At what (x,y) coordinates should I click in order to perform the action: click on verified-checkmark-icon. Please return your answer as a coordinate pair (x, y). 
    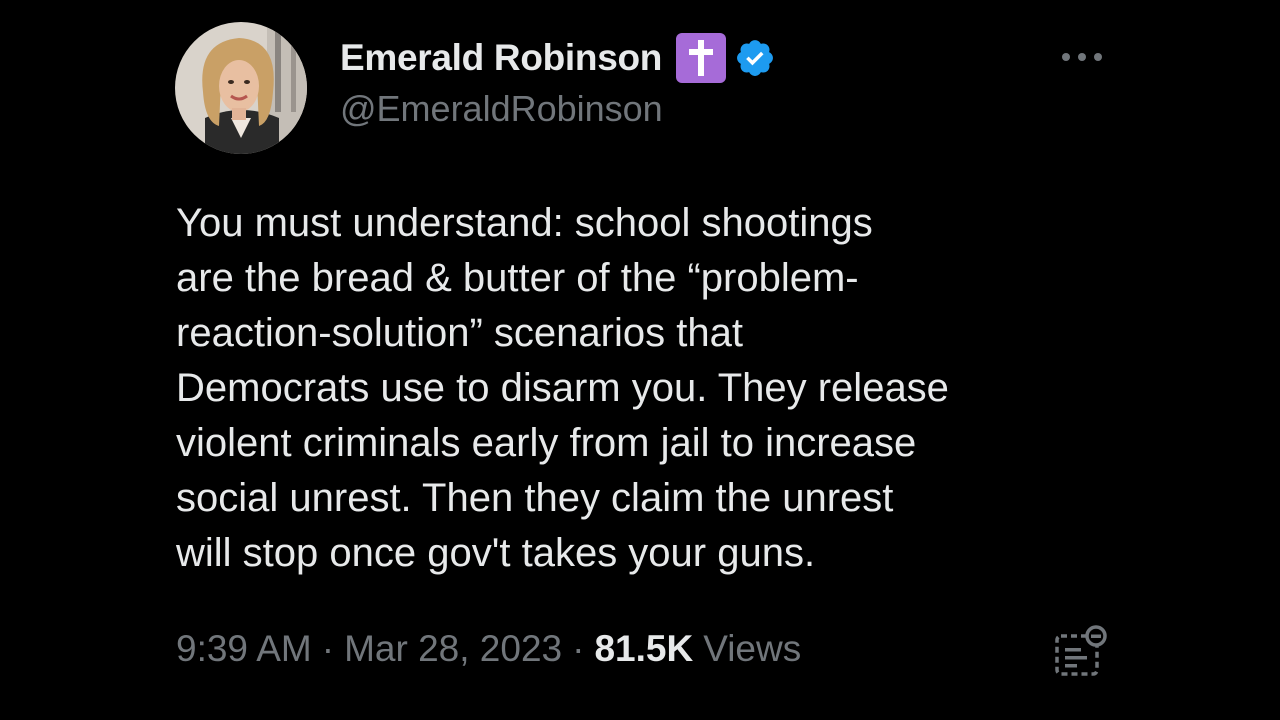
    Looking at the image, I should click on (755, 58).